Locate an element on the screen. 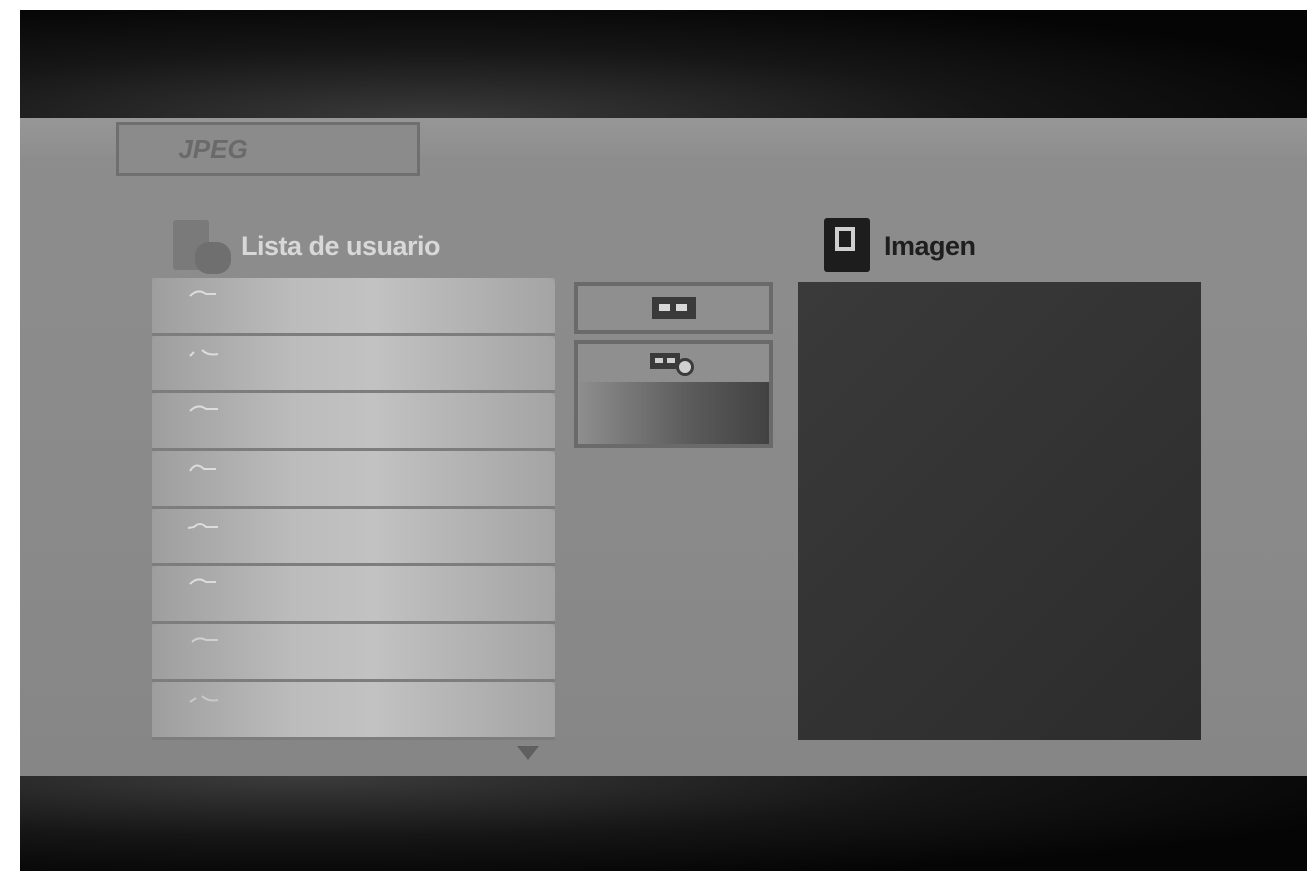 This screenshot has width=1307, height=871. user-list-heading: Lista de usuario is located at coordinates (307, 246).